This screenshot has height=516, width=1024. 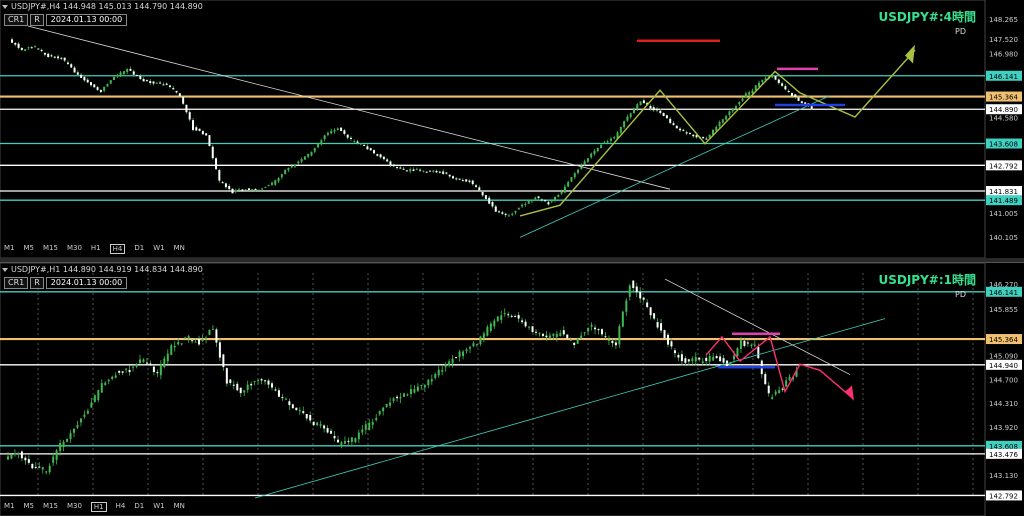 I want to click on control-row: CR1 R 2024.01.13 00:00, so click(x=66, y=20).